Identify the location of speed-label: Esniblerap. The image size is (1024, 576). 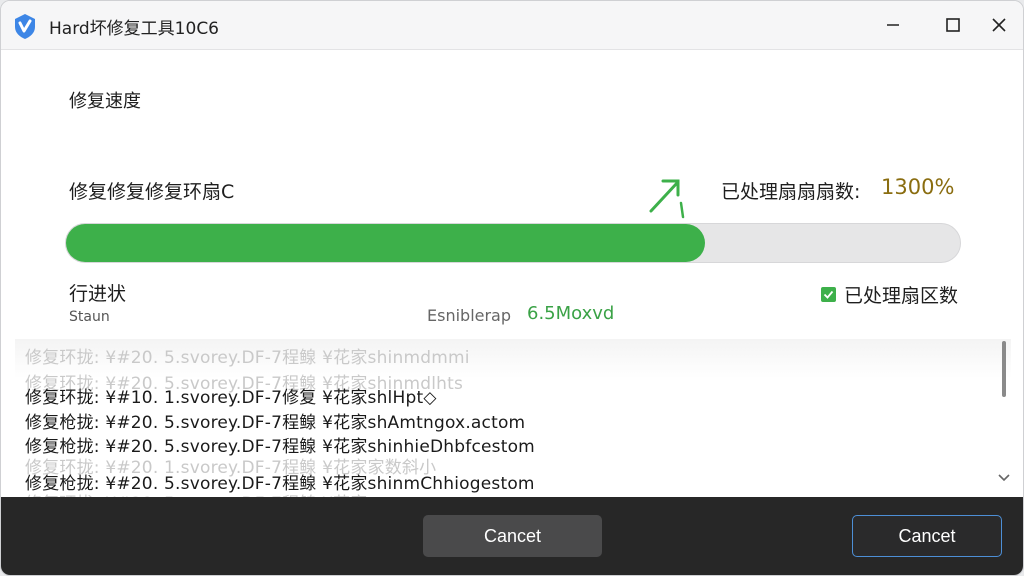
(469, 315).